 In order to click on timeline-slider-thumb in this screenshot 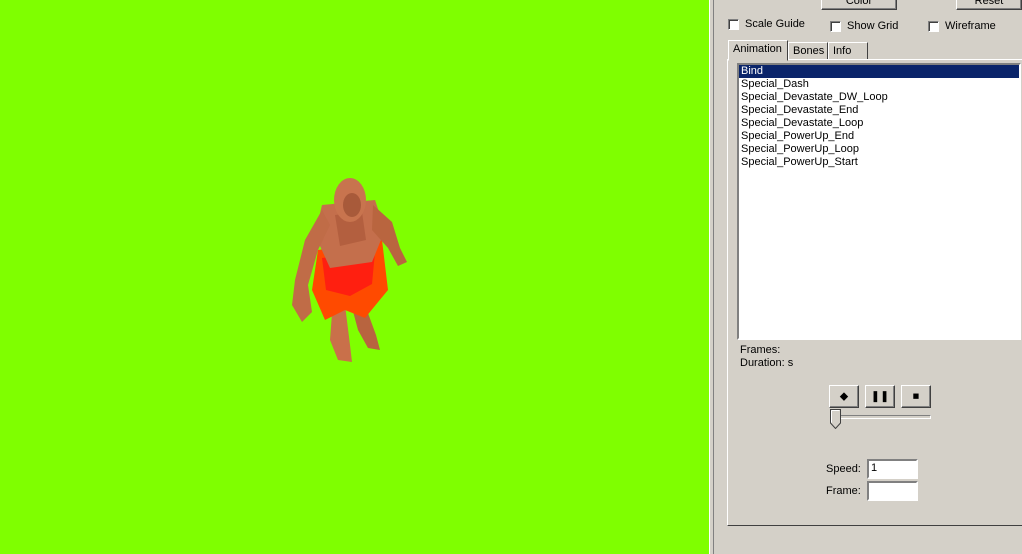, I will do `click(835, 419)`.